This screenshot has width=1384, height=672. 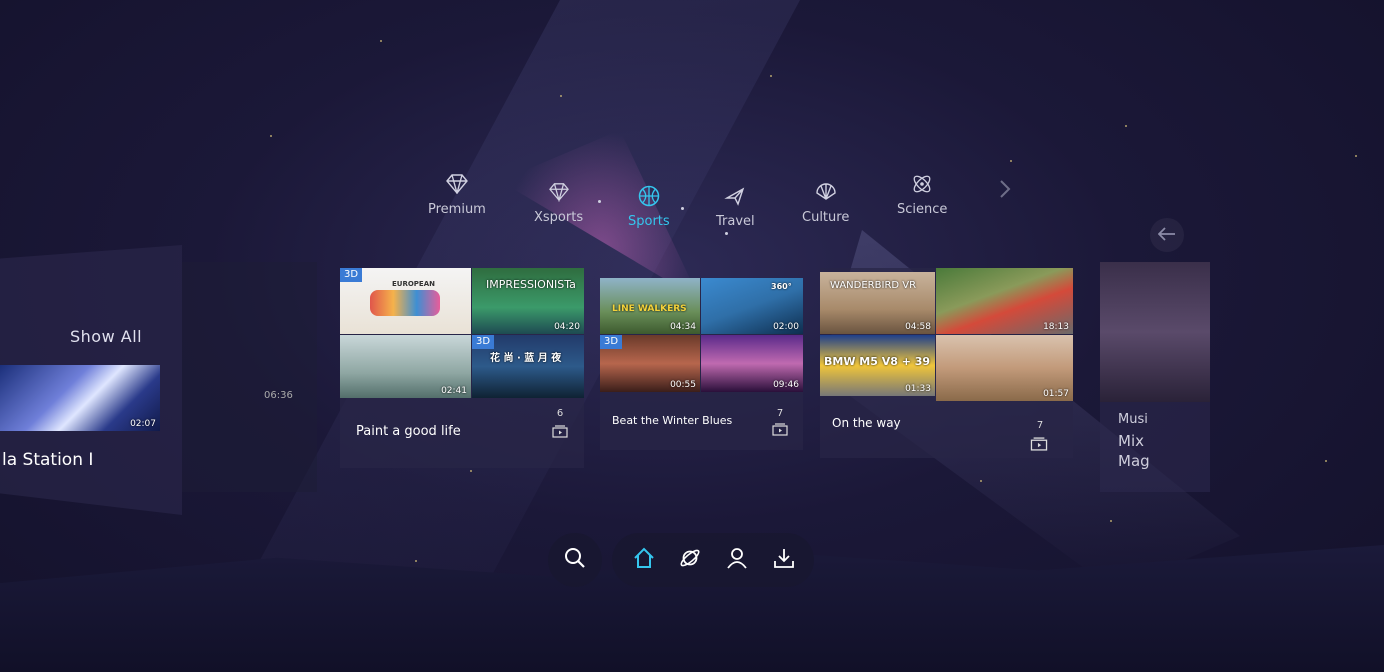 I want to click on side-panel-left-secondary: 06:36, so click(x=249, y=377).